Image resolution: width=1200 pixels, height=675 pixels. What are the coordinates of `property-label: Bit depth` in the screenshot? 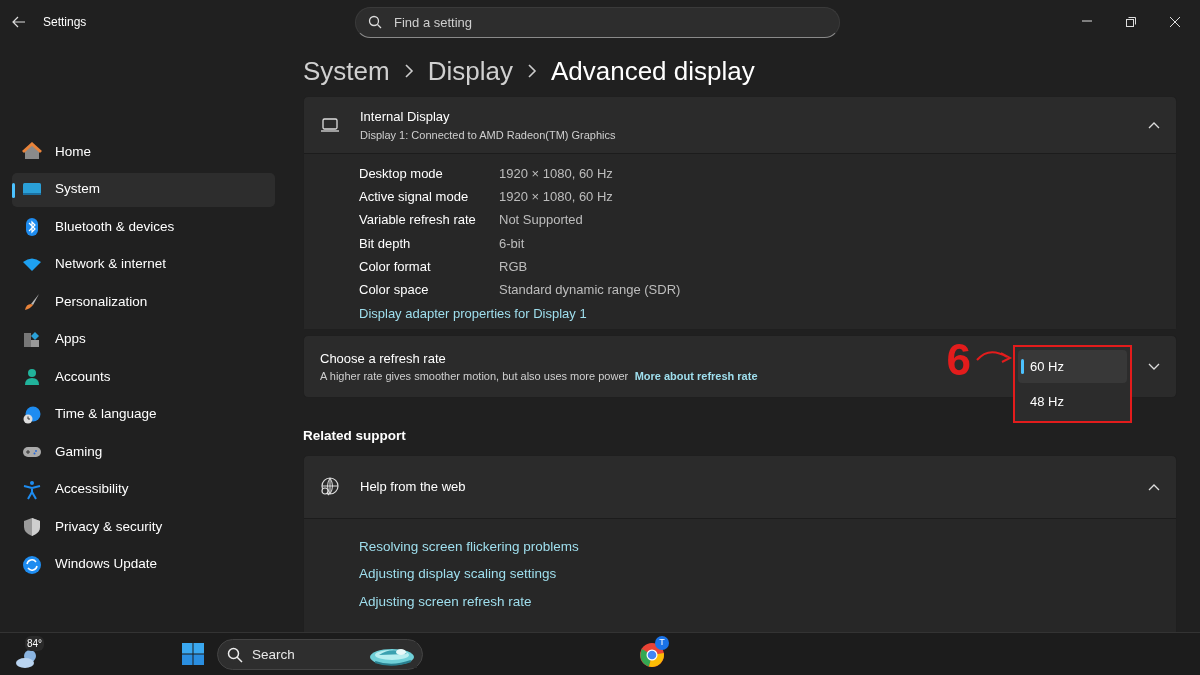 It's located at (385, 243).